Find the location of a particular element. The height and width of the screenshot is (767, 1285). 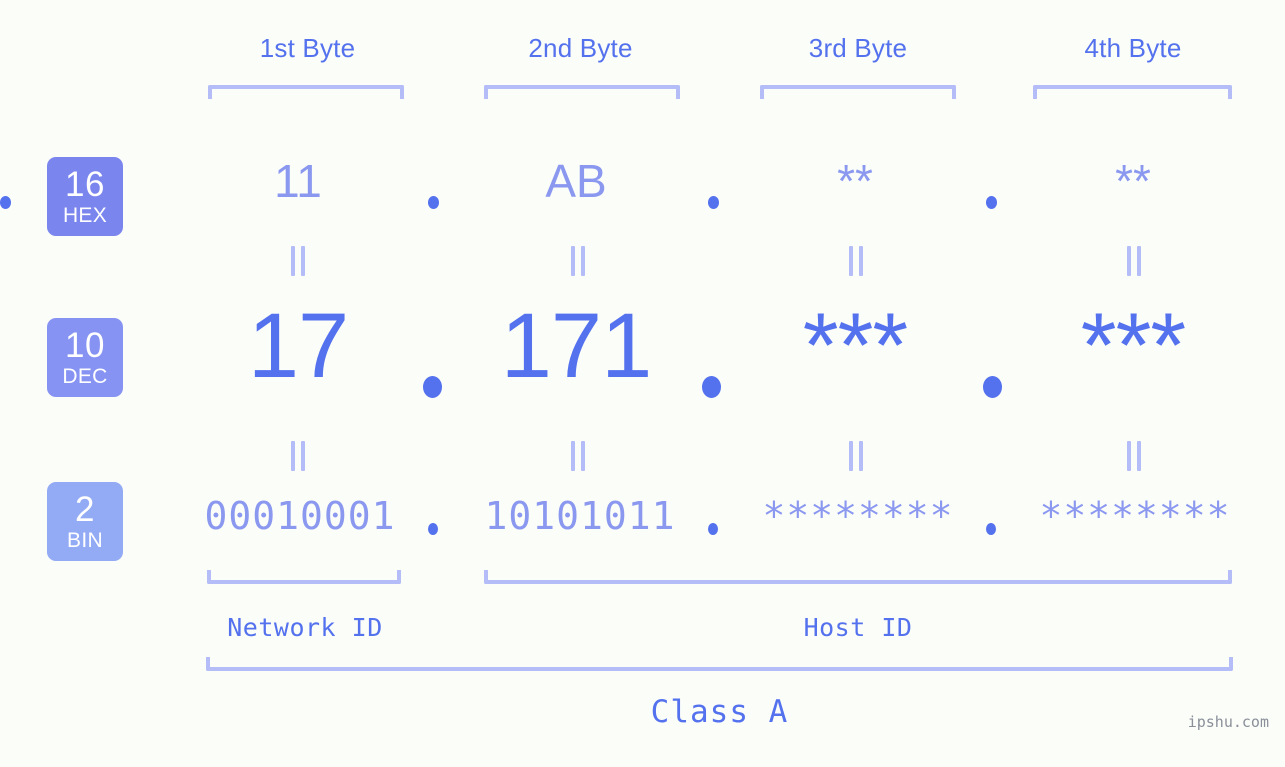

base-badge-dec: 10 DEC is located at coordinates (85, 357).